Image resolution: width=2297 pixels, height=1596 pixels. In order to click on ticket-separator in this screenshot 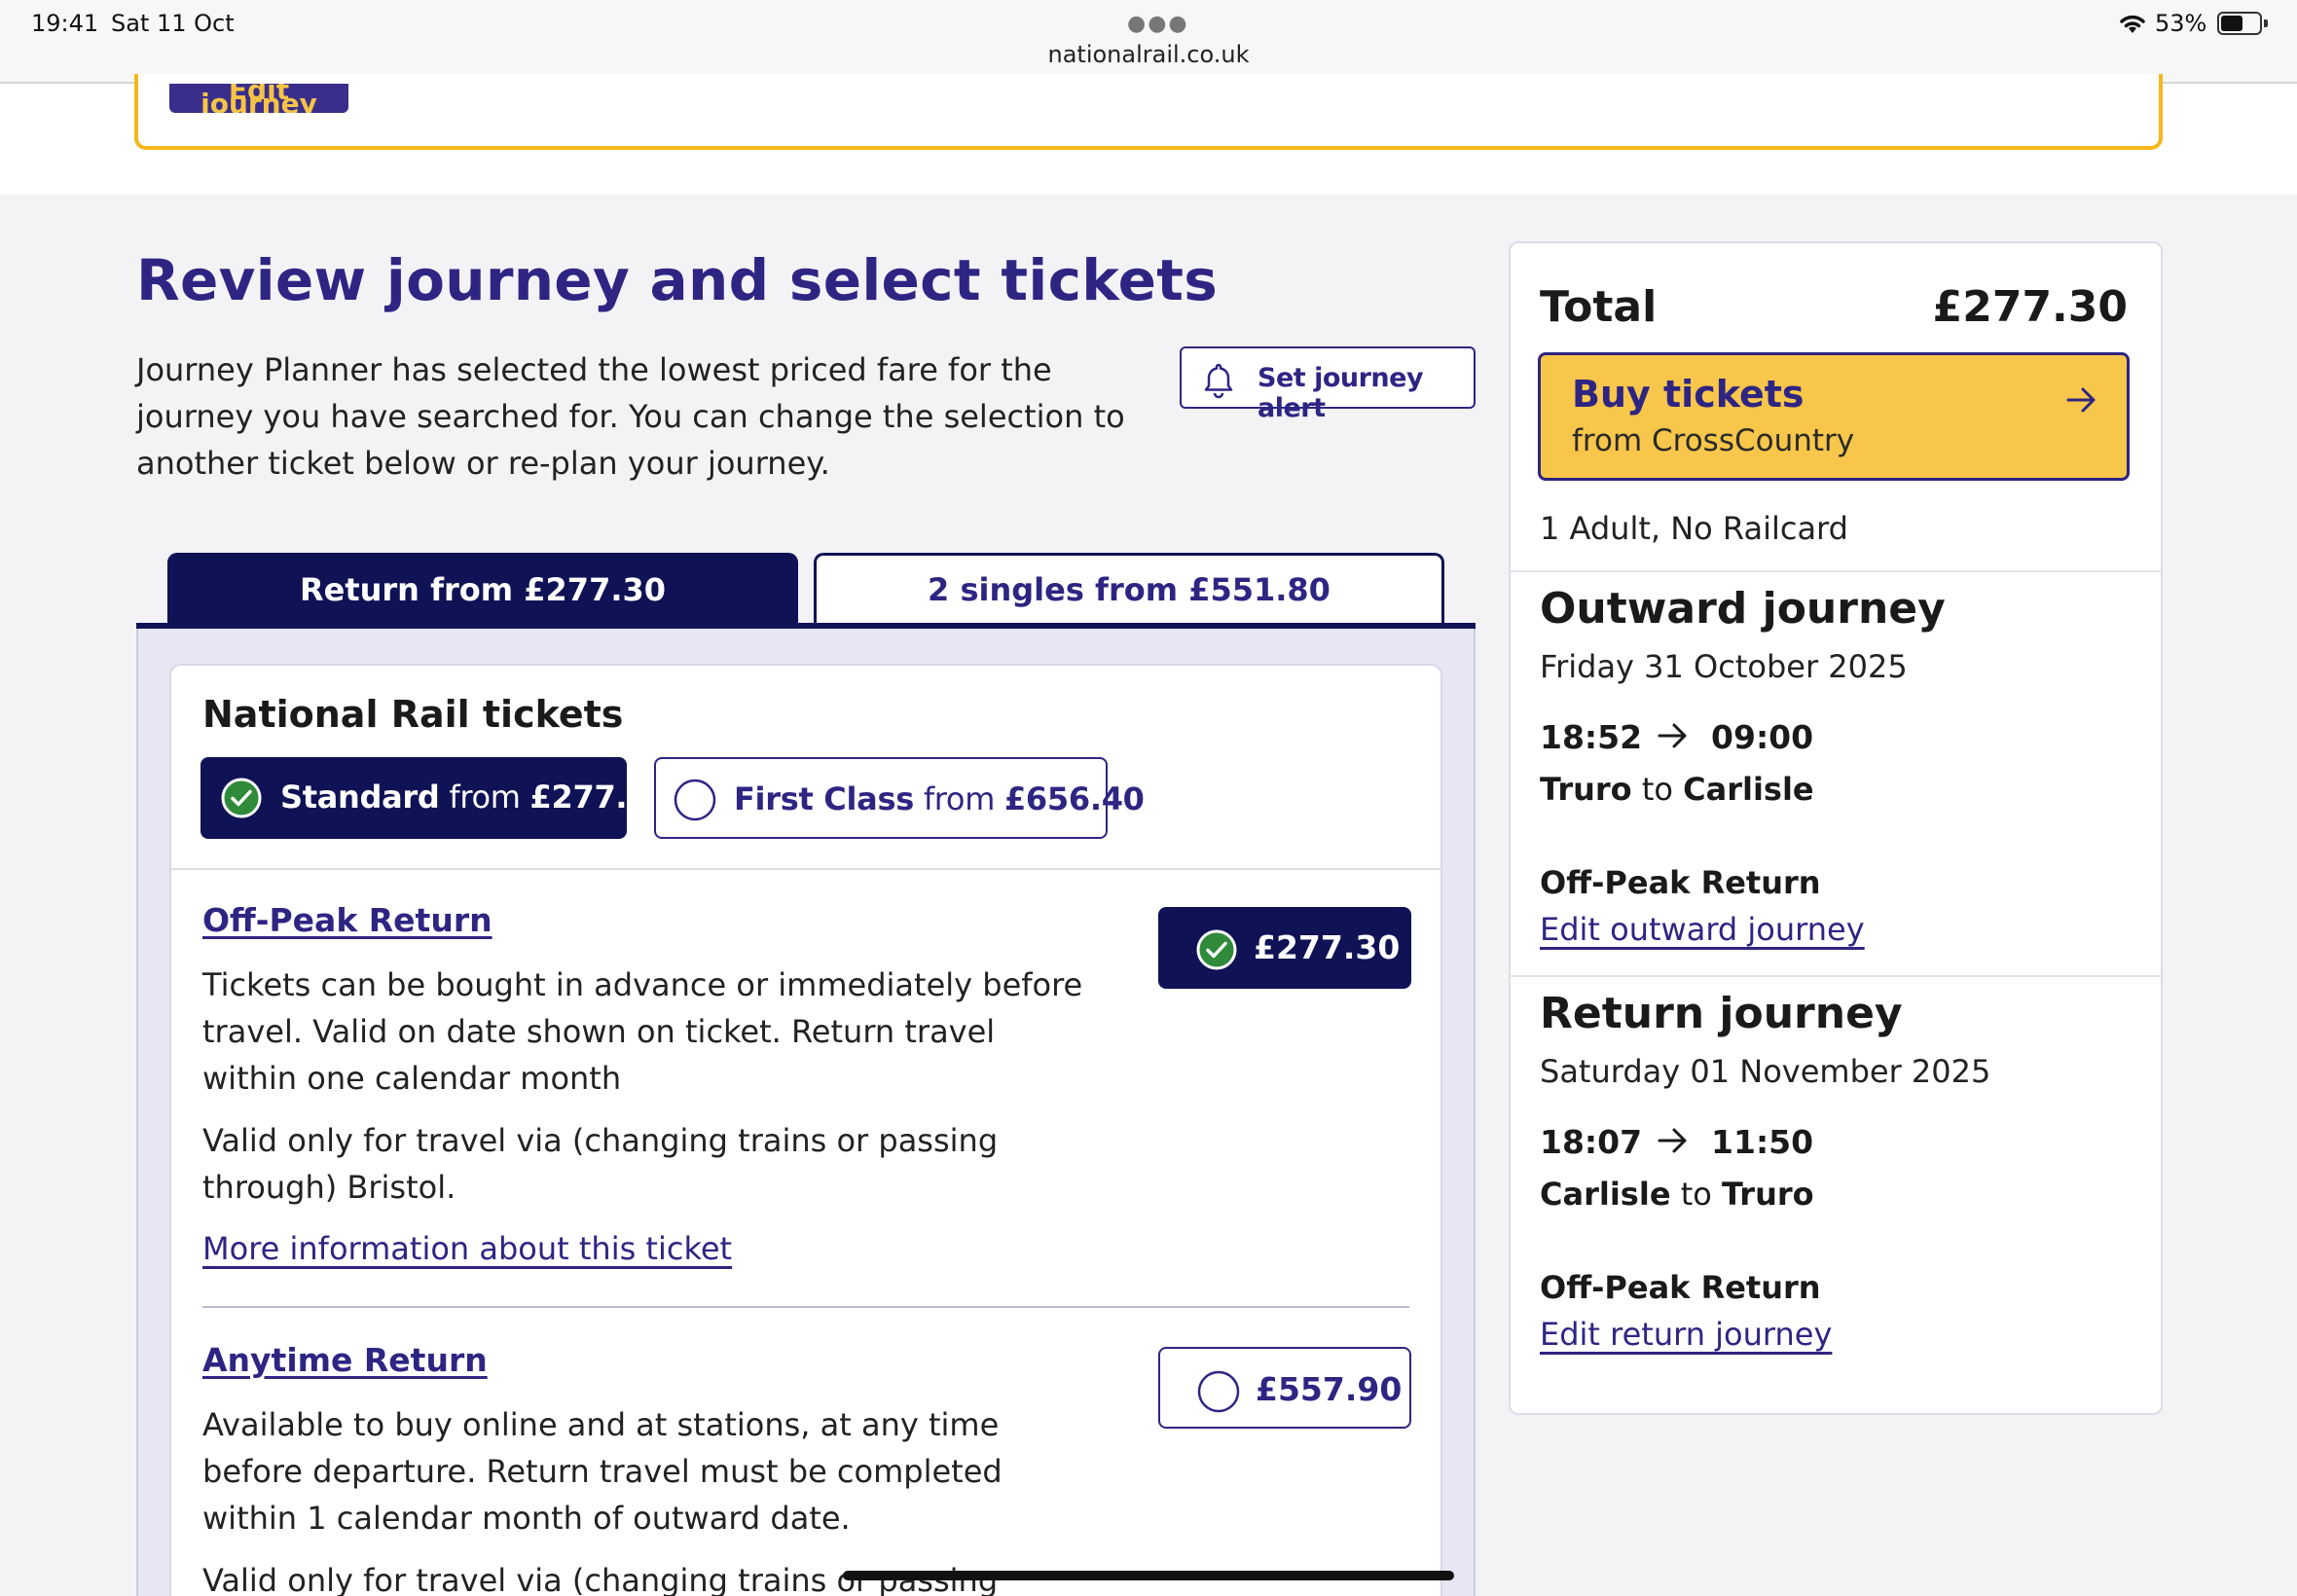, I will do `click(805, 1307)`.